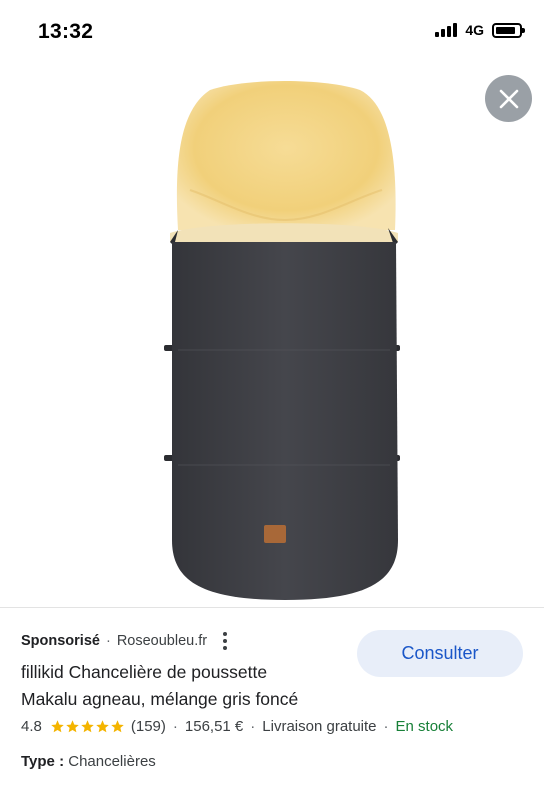 Image resolution: width=544 pixels, height=800 pixels. I want to click on rating-value: 4.8, so click(31, 726).